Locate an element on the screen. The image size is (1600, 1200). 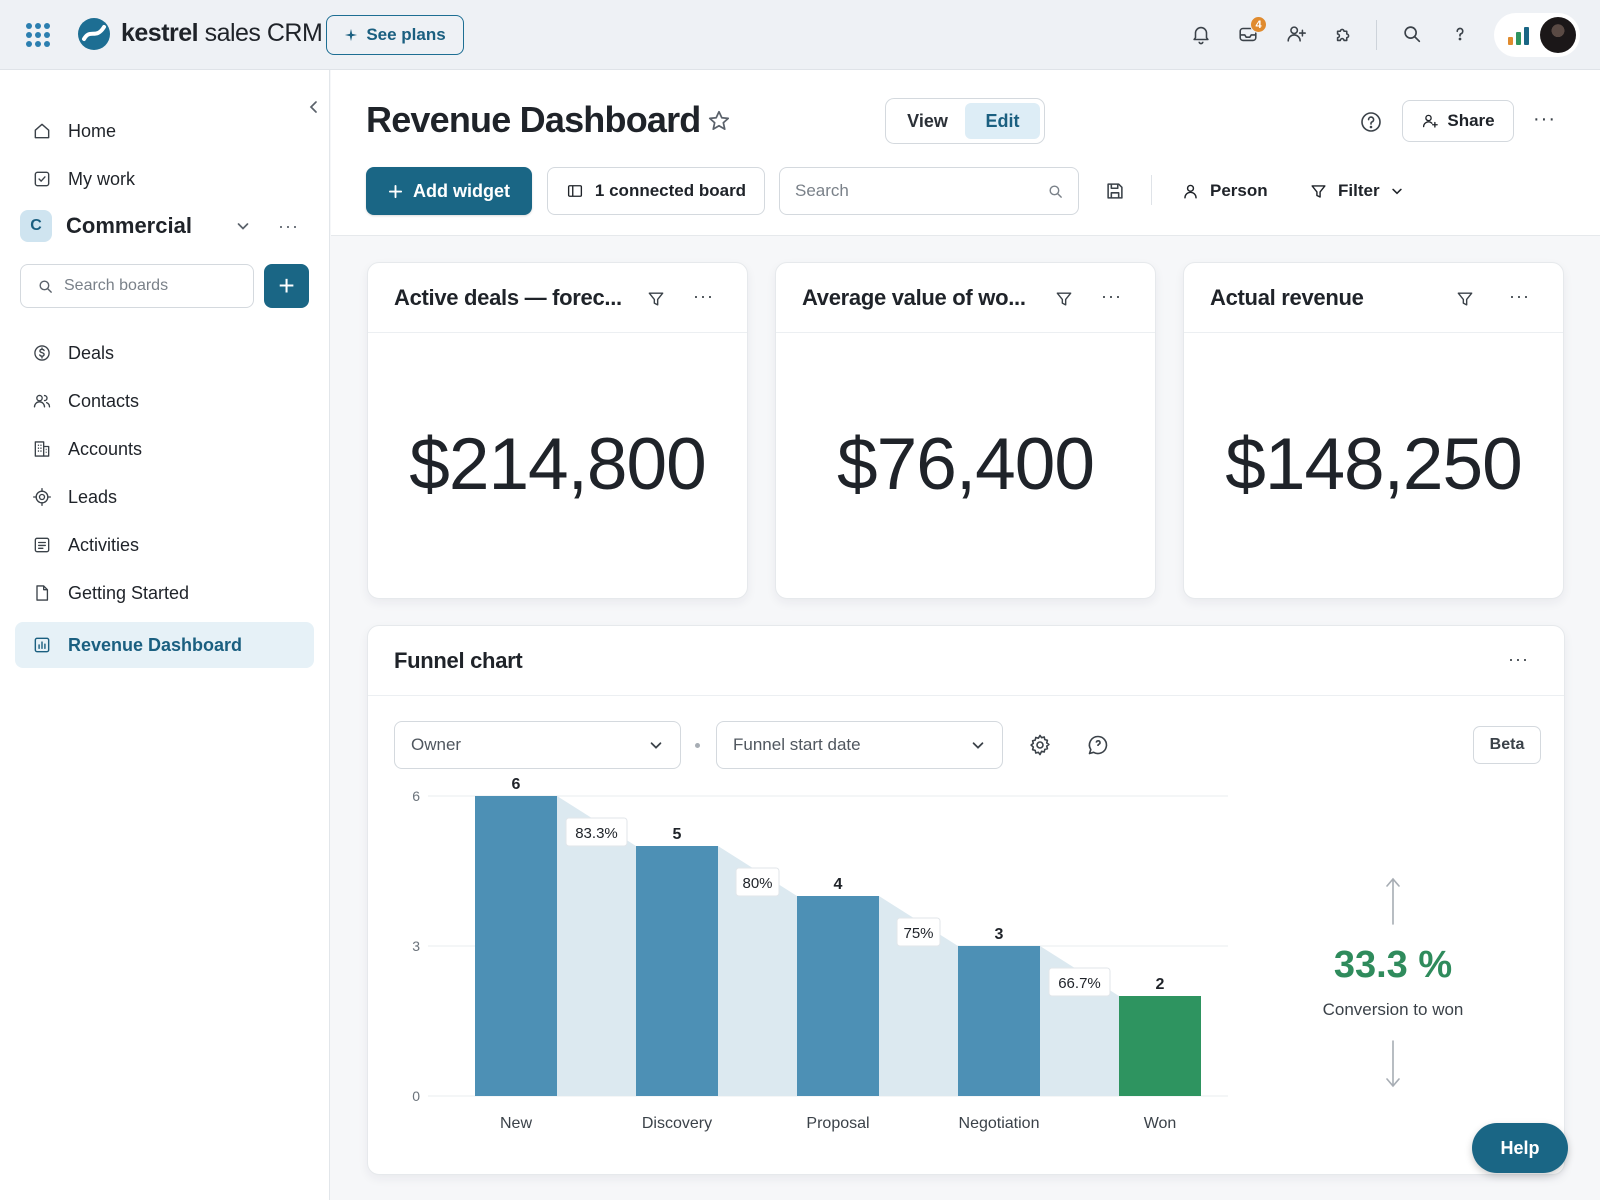
sidebar-item-revenue-dashboard: Revenue Dashboard is located at coordinates (164, 645).